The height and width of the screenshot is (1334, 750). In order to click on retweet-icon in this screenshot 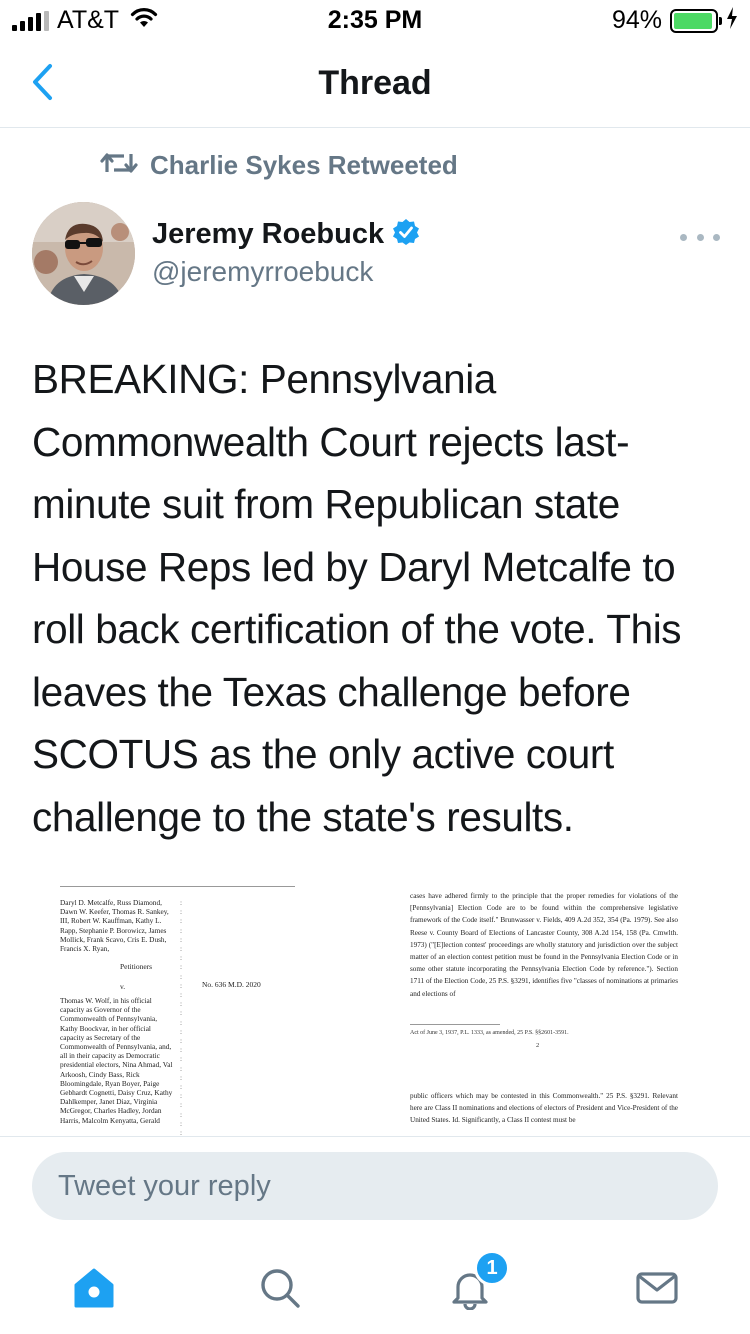, I will do `click(119, 165)`.